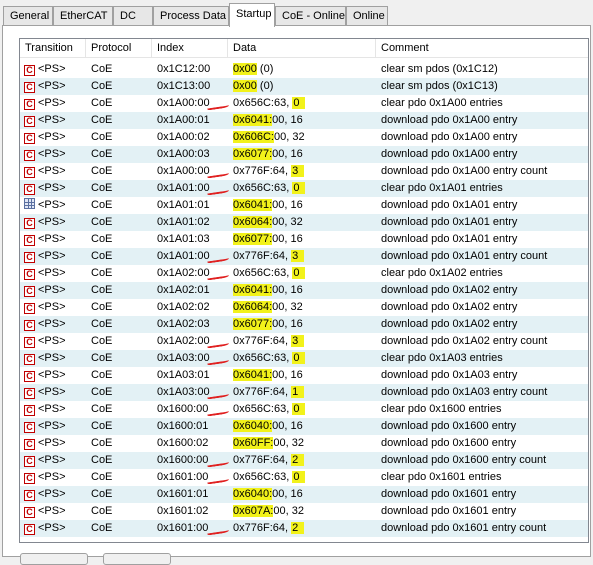 The height and width of the screenshot is (565, 593). What do you see at coordinates (287, 154) in the screenshot?
I see `data-value: 00, 16` at bounding box center [287, 154].